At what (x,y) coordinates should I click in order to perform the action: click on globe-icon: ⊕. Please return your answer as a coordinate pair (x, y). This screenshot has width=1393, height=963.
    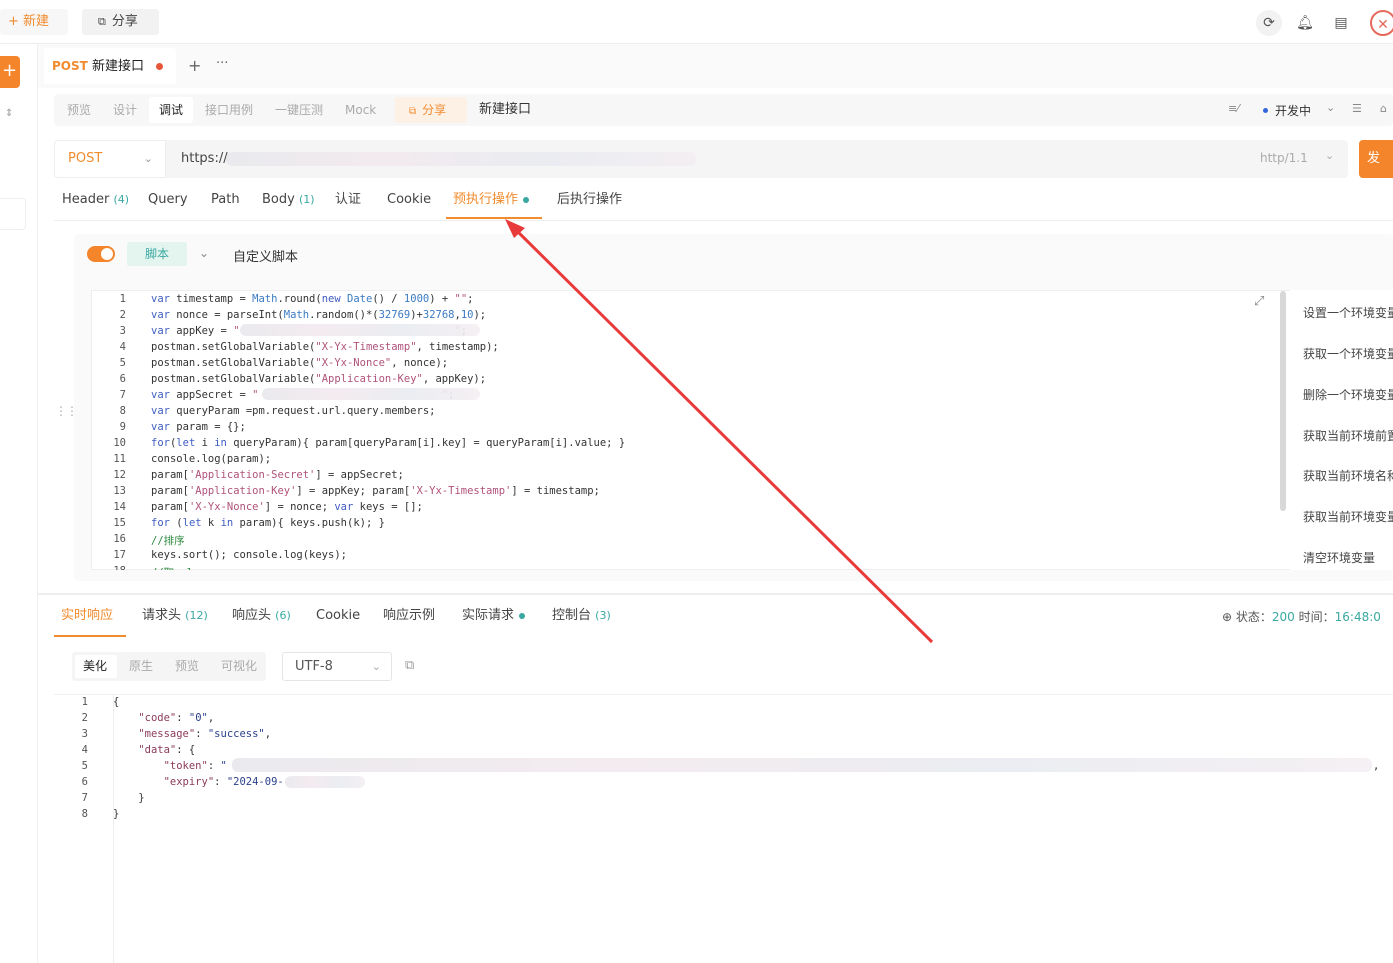
    Looking at the image, I should click on (1227, 617).